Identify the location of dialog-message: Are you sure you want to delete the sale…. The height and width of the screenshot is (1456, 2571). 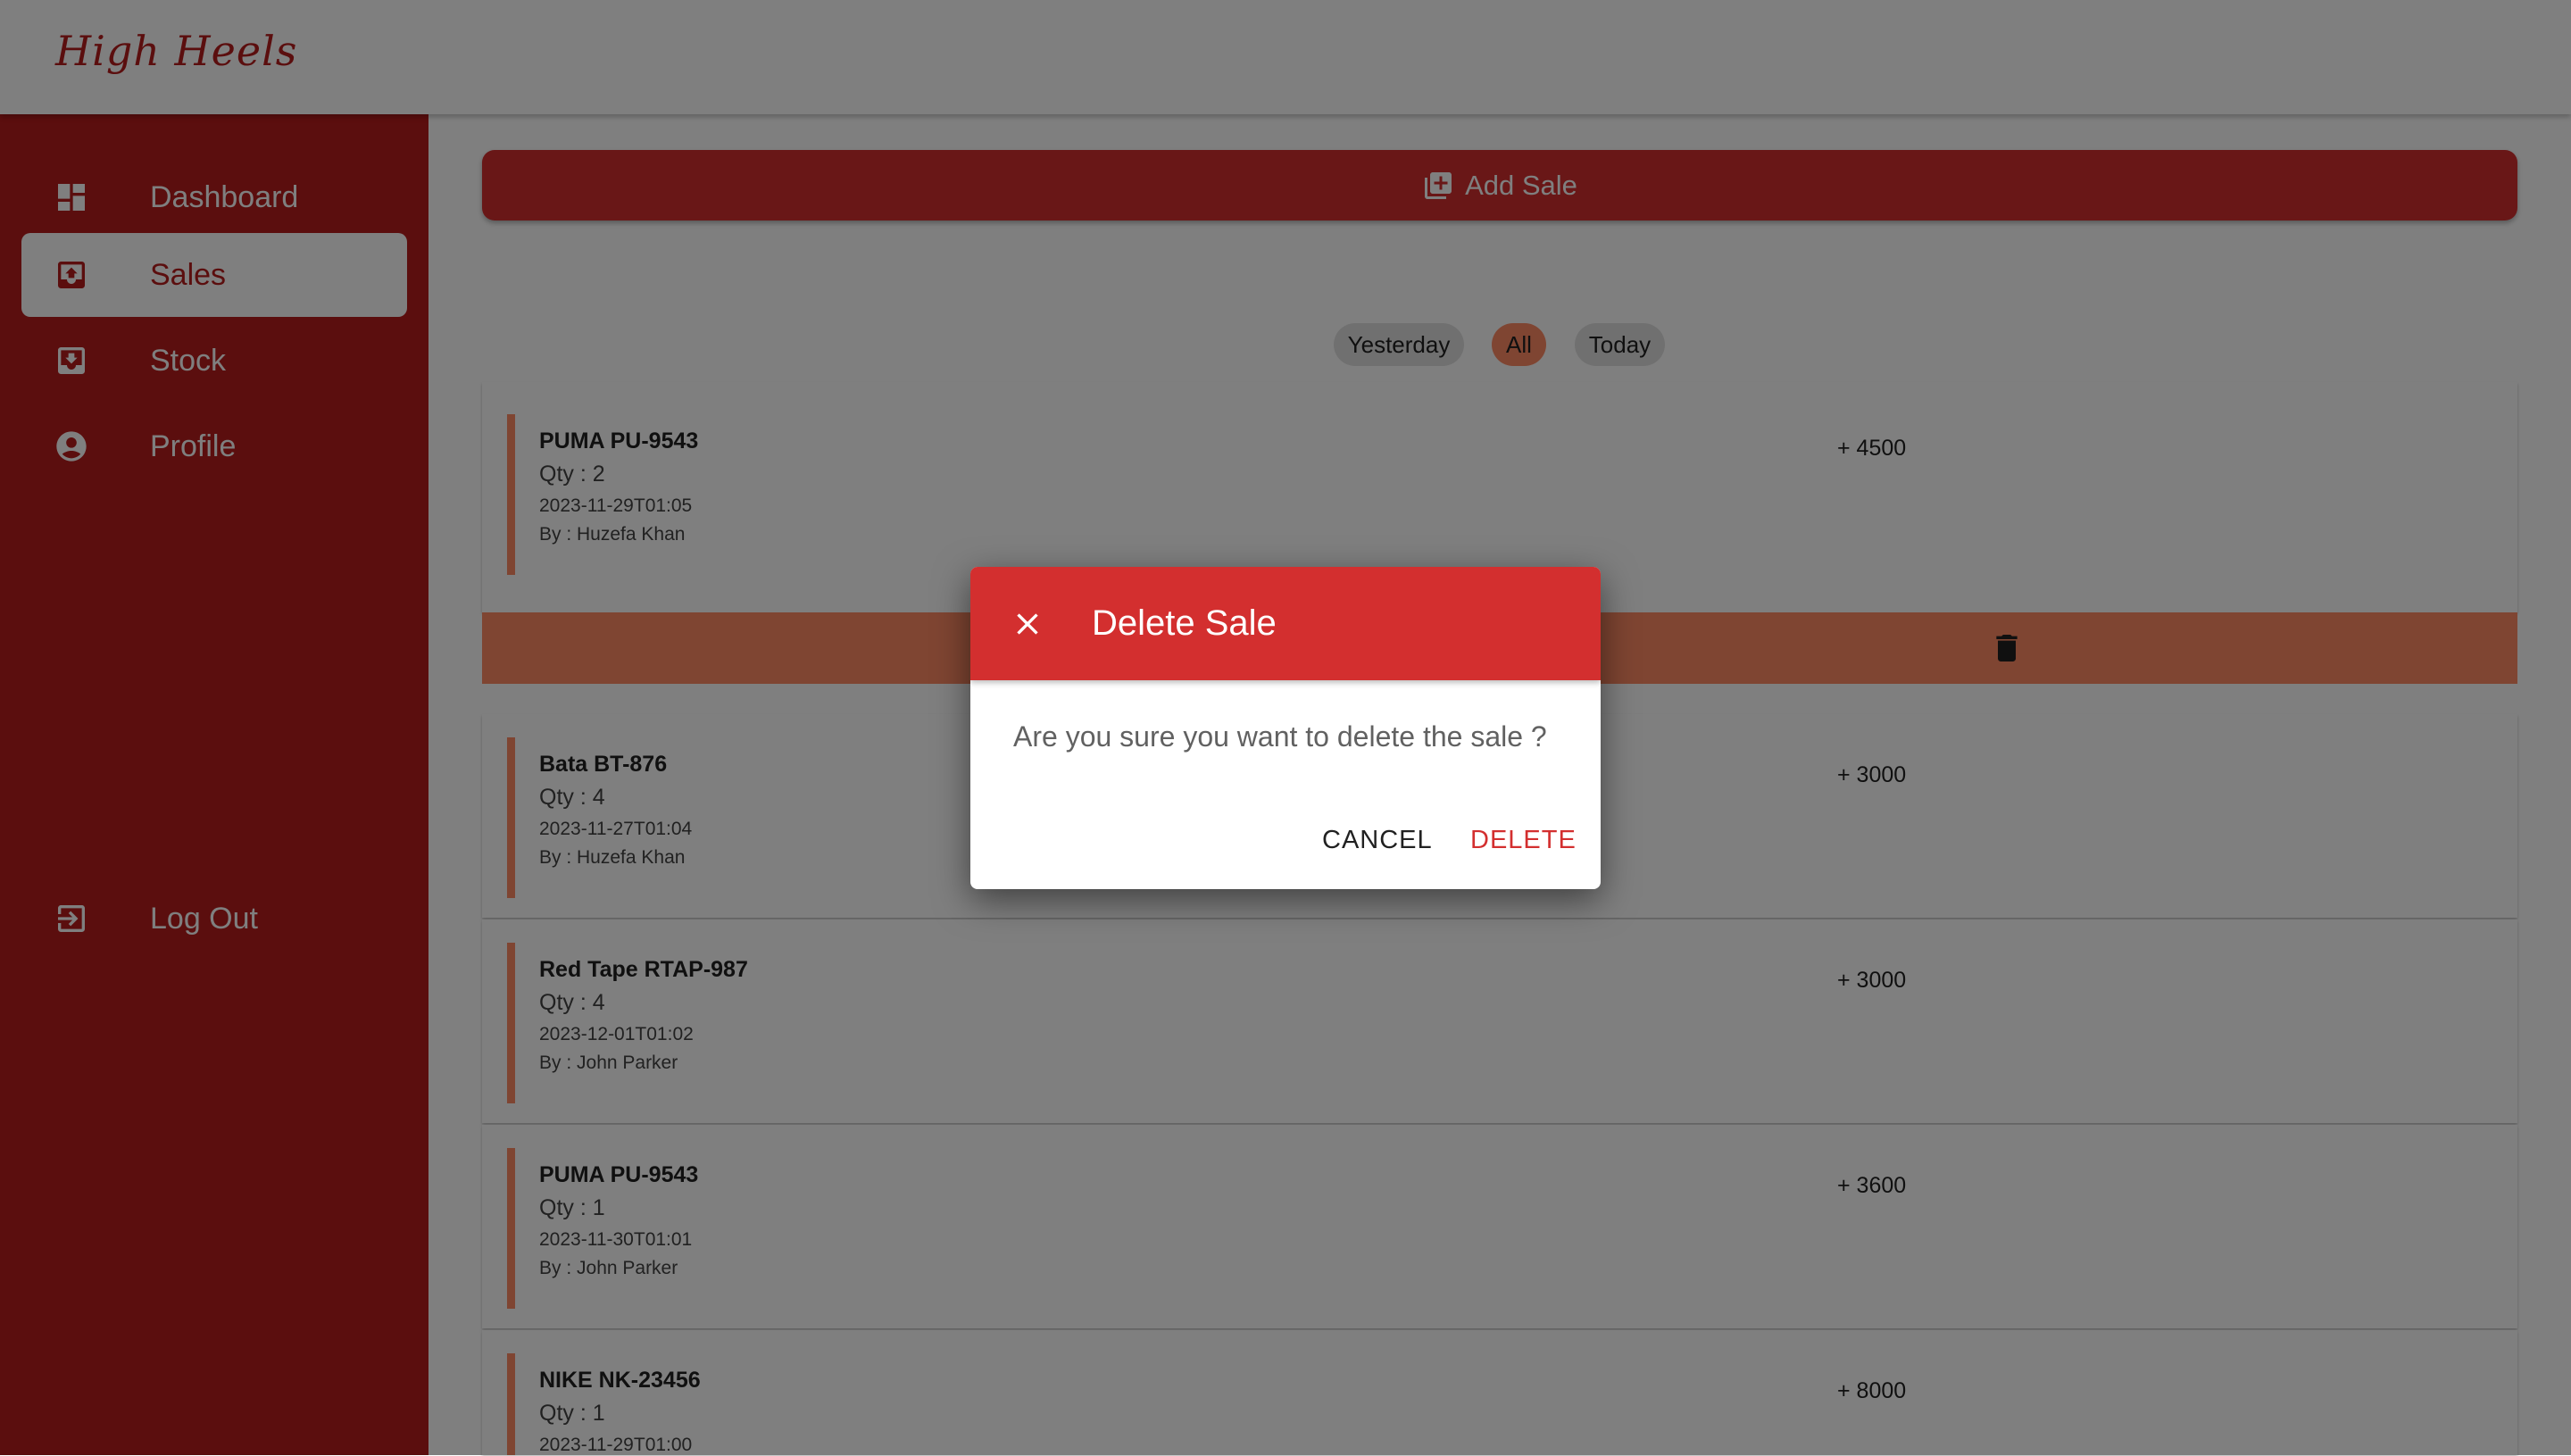
(1280, 737).